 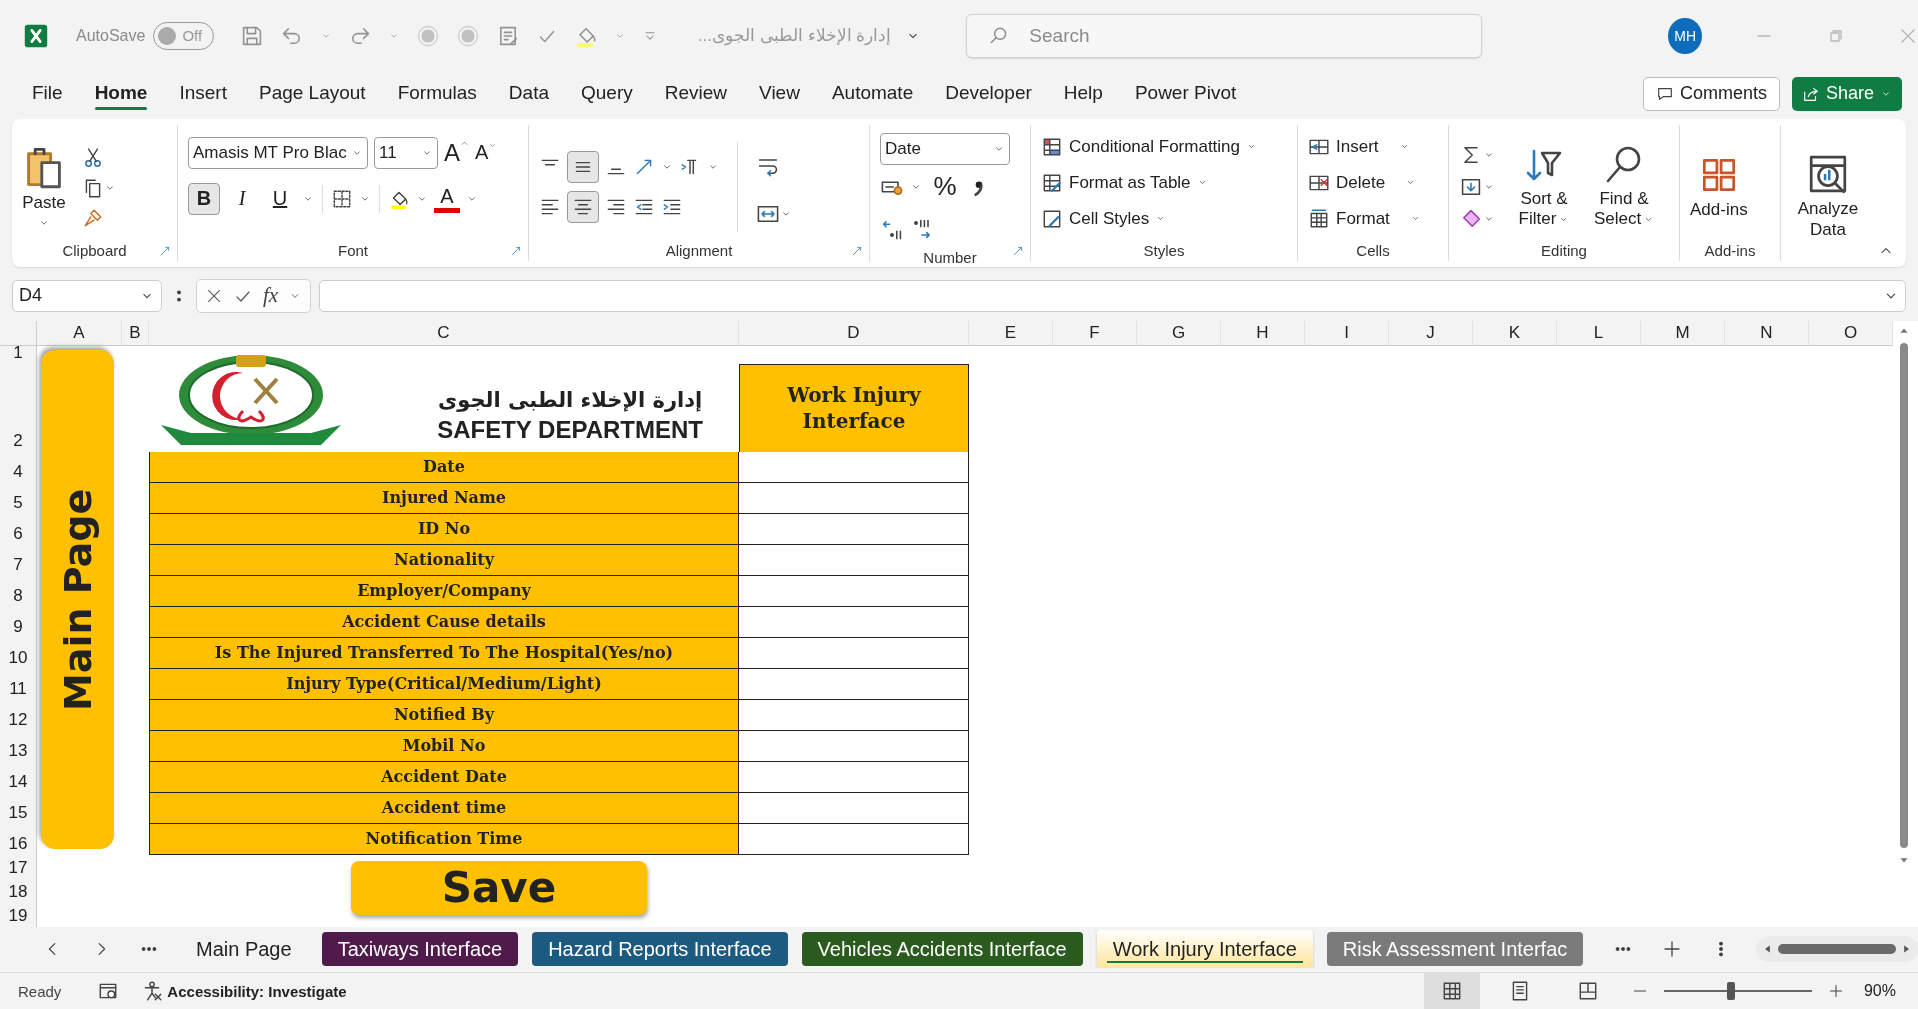 What do you see at coordinates (1451, 991) in the screenshot?
I see `view-button` at bounding box center [1451, 991].